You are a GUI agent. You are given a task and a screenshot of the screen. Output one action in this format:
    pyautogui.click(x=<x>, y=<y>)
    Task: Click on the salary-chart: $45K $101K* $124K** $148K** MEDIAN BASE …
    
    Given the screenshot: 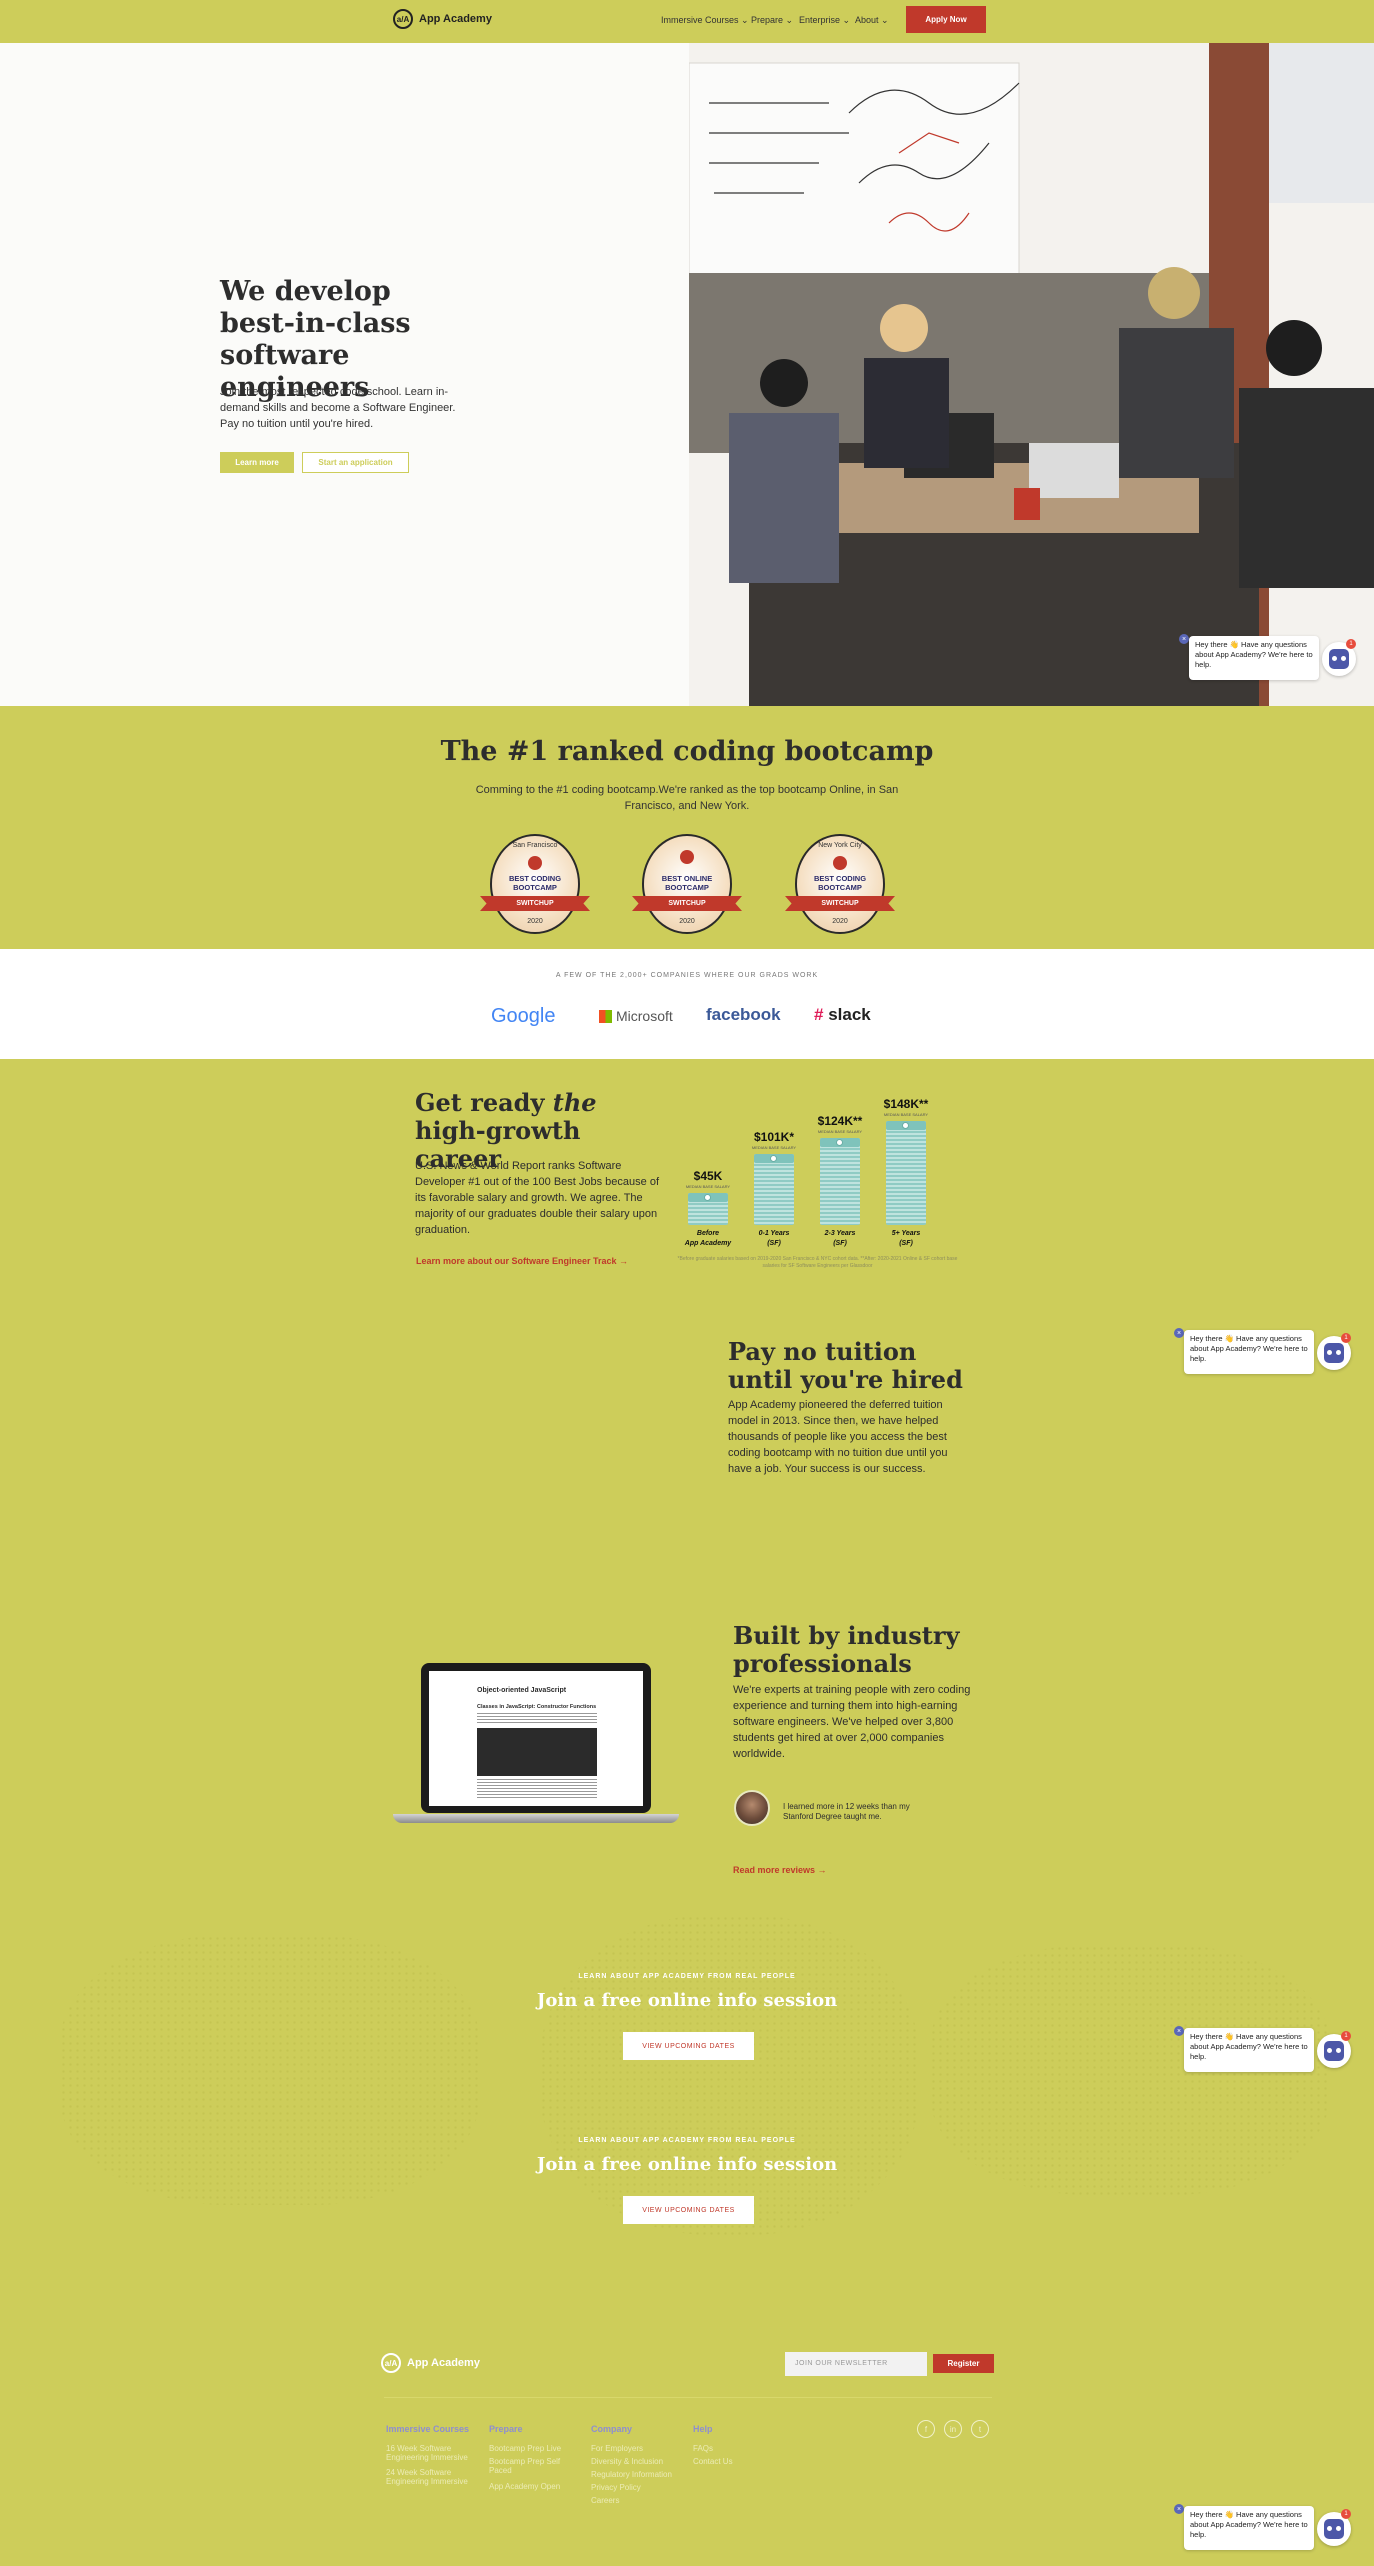 What is the action you would take?
    pyautogui.click(x=815, y=1175)
    